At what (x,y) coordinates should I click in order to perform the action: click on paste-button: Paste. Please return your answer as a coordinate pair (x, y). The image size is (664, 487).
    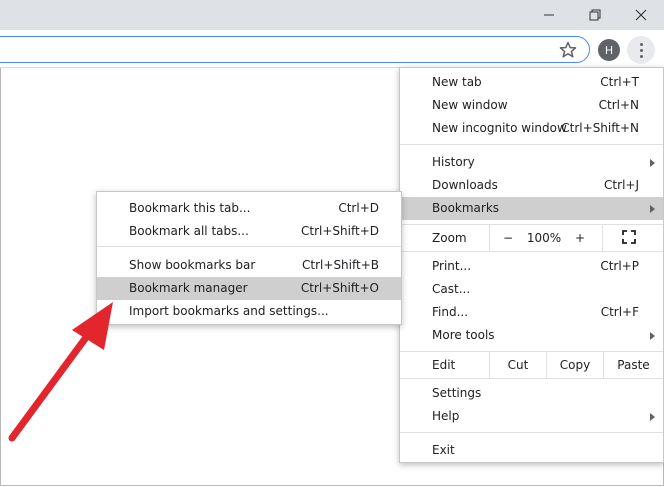
    Looking at the image, I should click on (633, 365).